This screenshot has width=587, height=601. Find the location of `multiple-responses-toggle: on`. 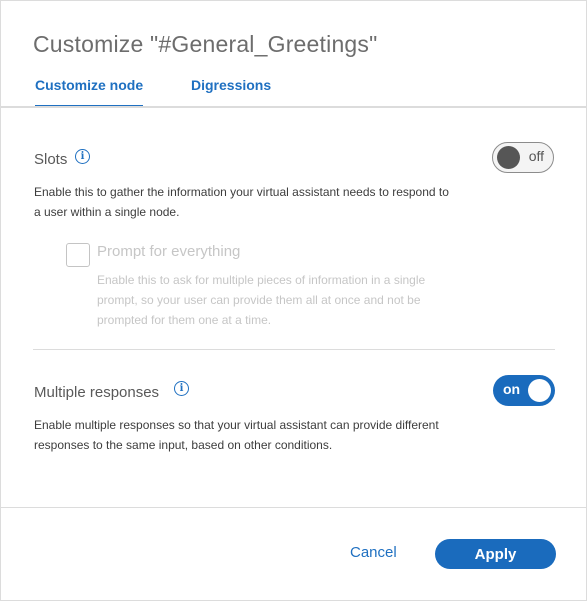

multiple-responses-toggle: on is located at coordinates (524, 390).